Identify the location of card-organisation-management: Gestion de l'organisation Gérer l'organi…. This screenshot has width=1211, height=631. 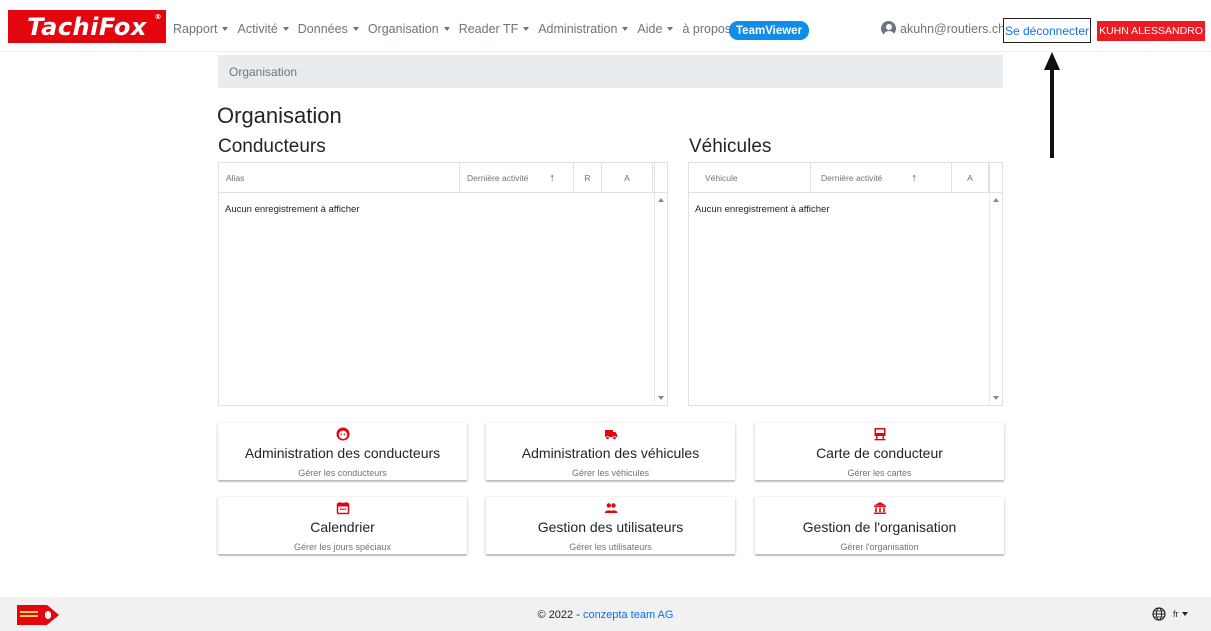
(879, 525).